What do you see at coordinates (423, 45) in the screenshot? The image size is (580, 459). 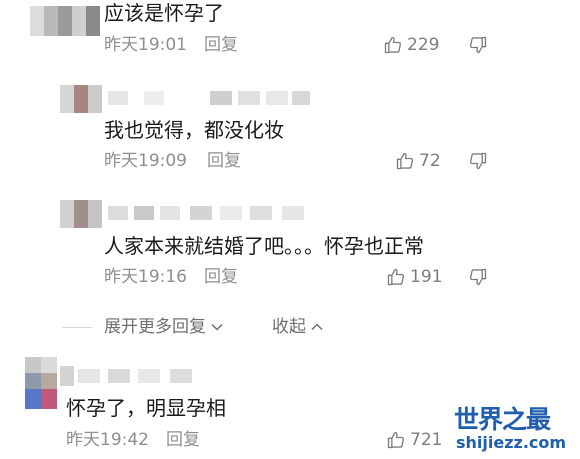 I see `like-count: 229` at bounding box center [423, 45].